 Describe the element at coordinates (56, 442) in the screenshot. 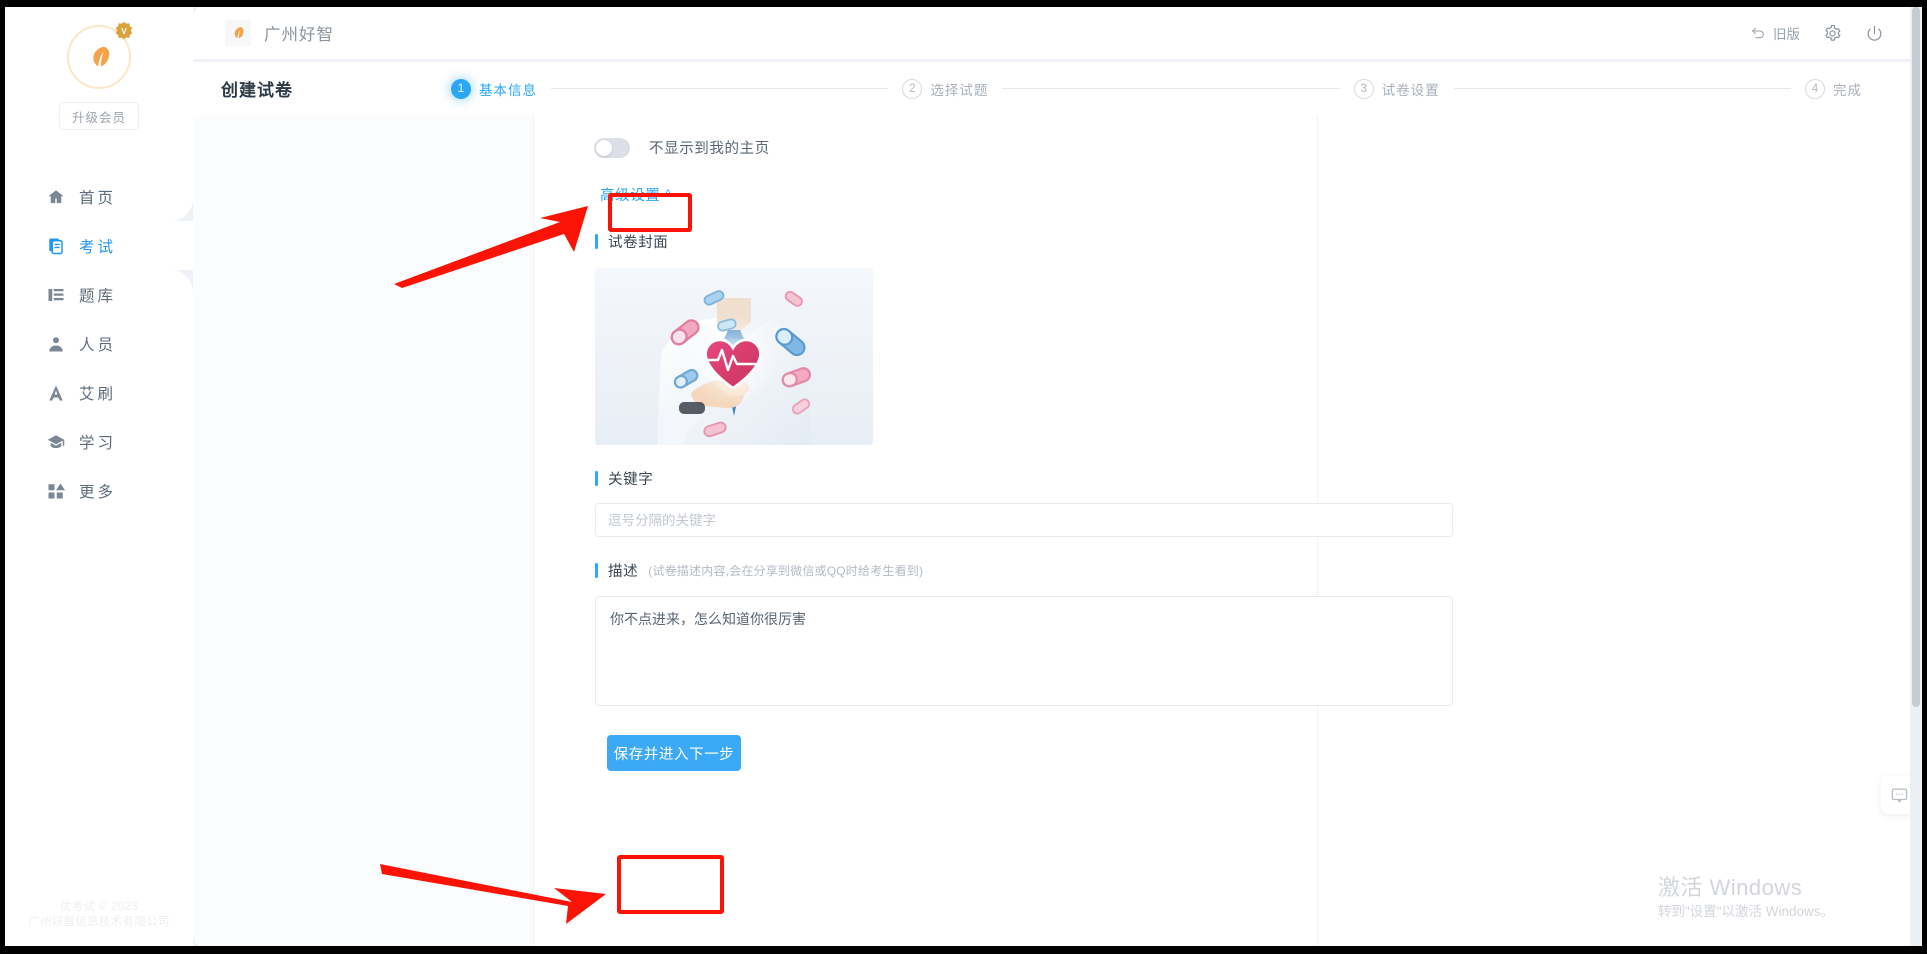

I see `graduation-cap-icon` at that location.